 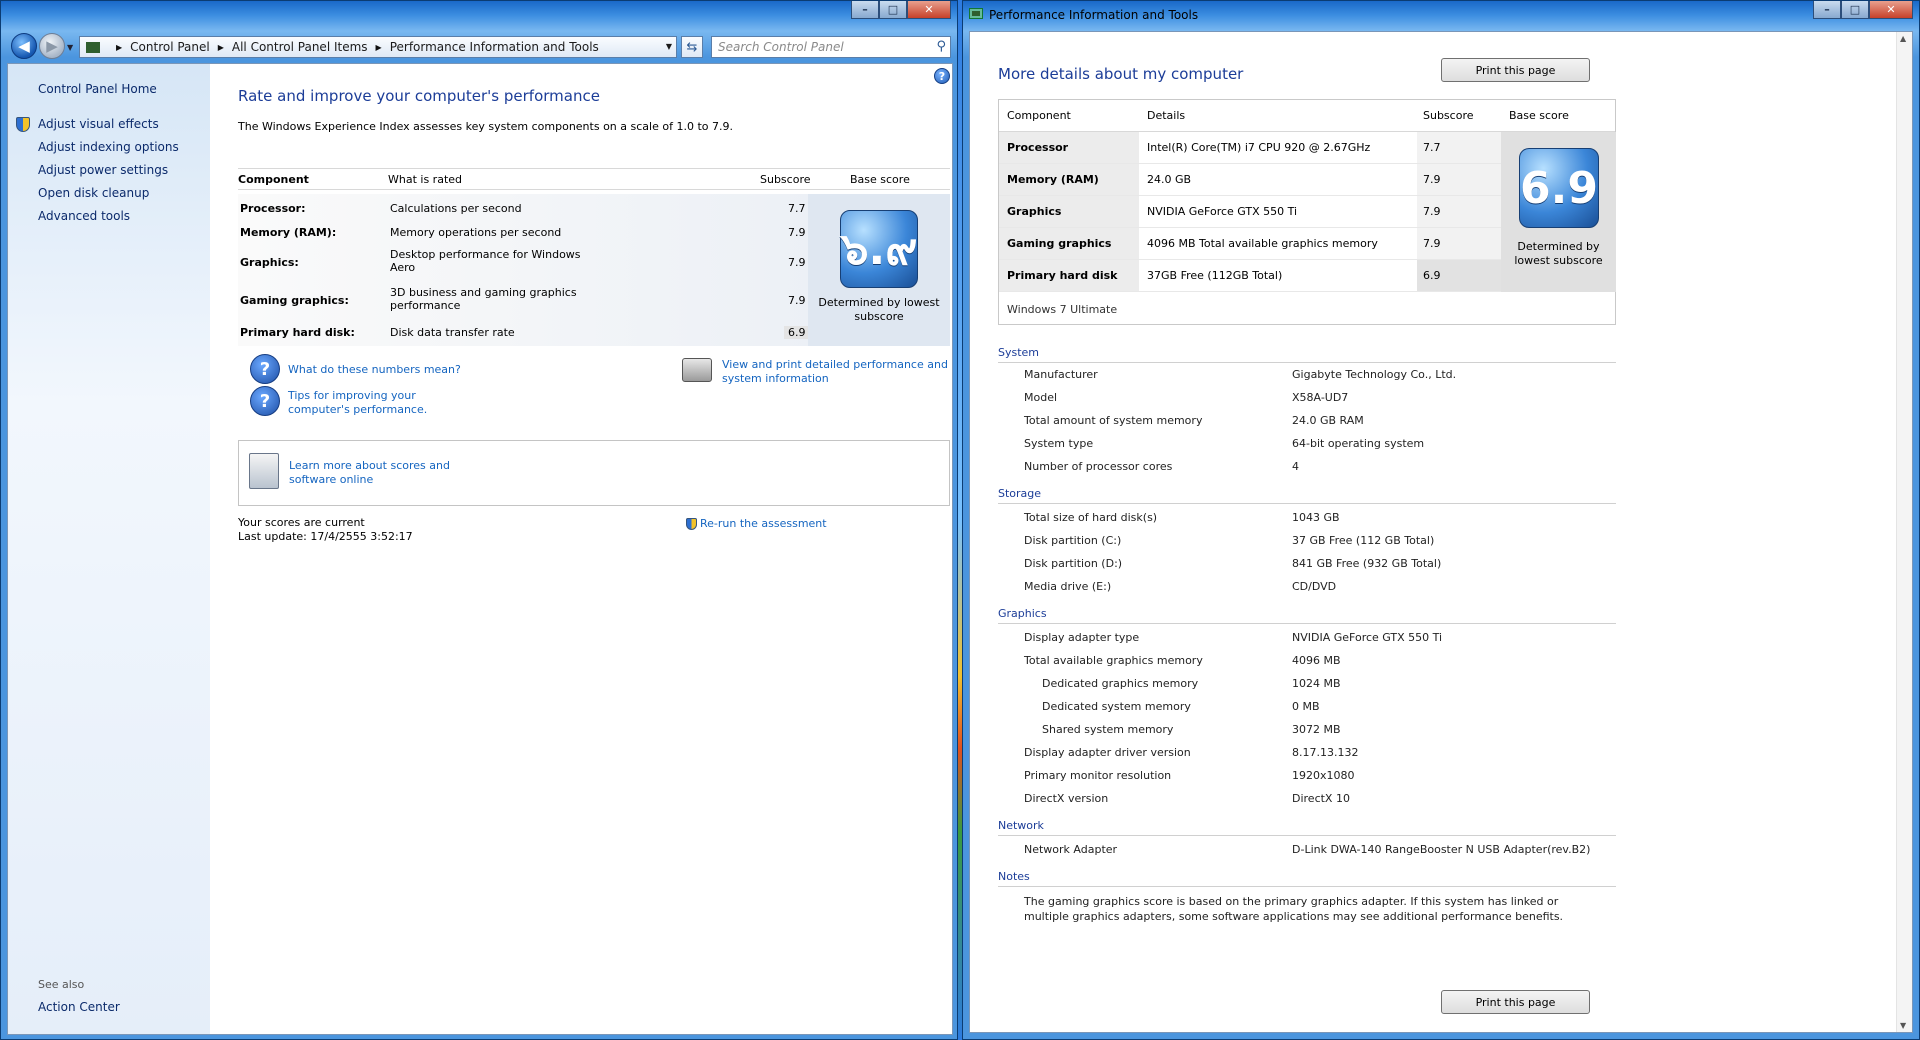 What do you see at coordinates (98, 124) in the screenshot?
I see `sidebar-adjust-visual-effects: Adjust visual effects` at bounding box center [98, 124].